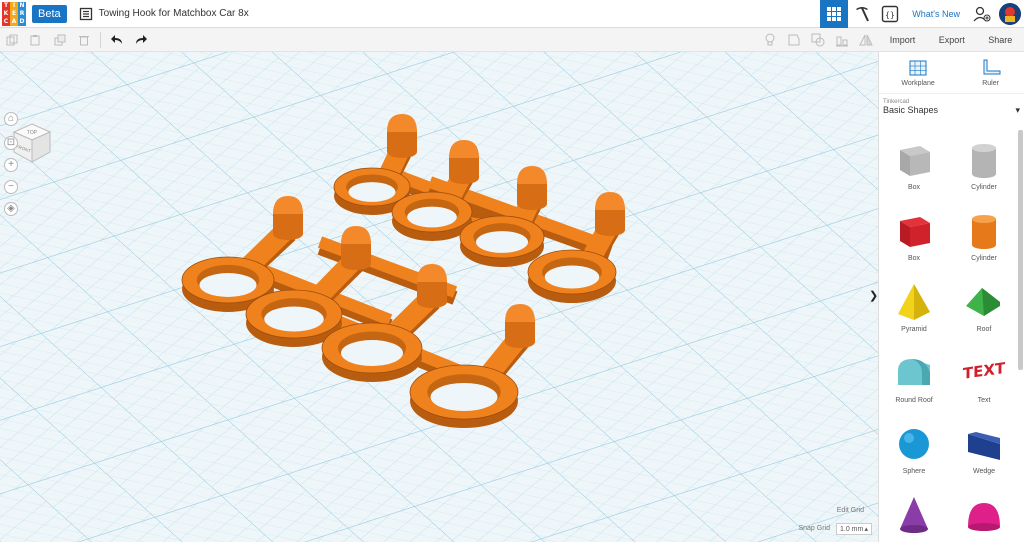 The image size is (1024, 542). What do you see at coordinates (936, 14) in the screenshot?
I see `whats-new-link: What's New` at bounding box center [936, 14].